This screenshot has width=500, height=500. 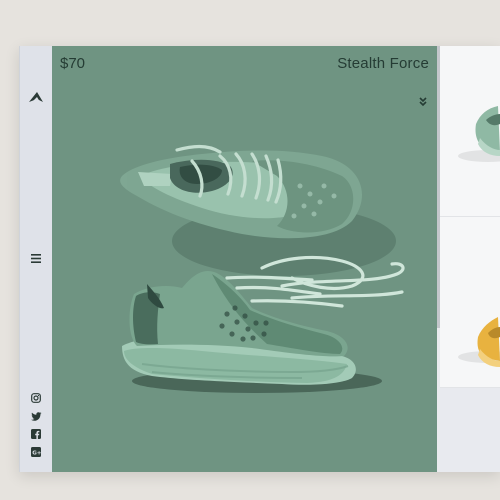 I want to click on facebook-icon, so click(x=36, y=434).